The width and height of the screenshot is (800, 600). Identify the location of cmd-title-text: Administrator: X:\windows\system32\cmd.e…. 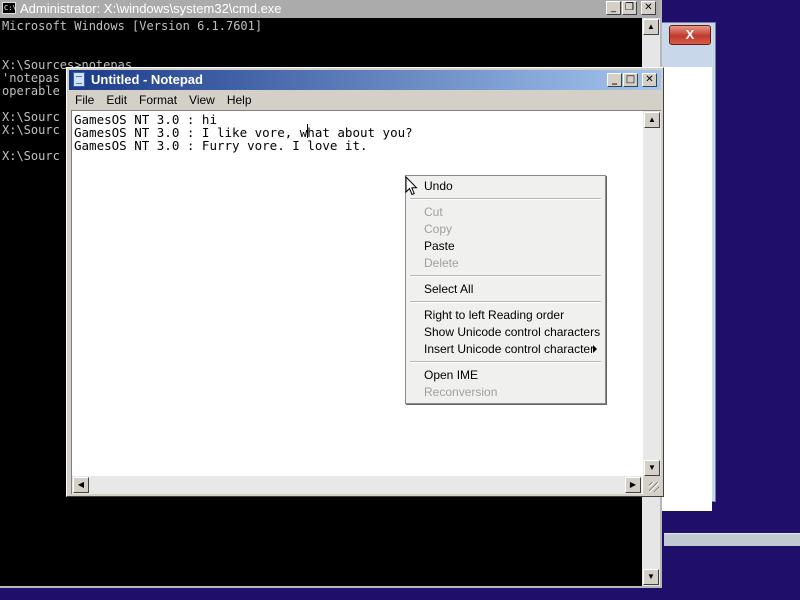
(151, 8).